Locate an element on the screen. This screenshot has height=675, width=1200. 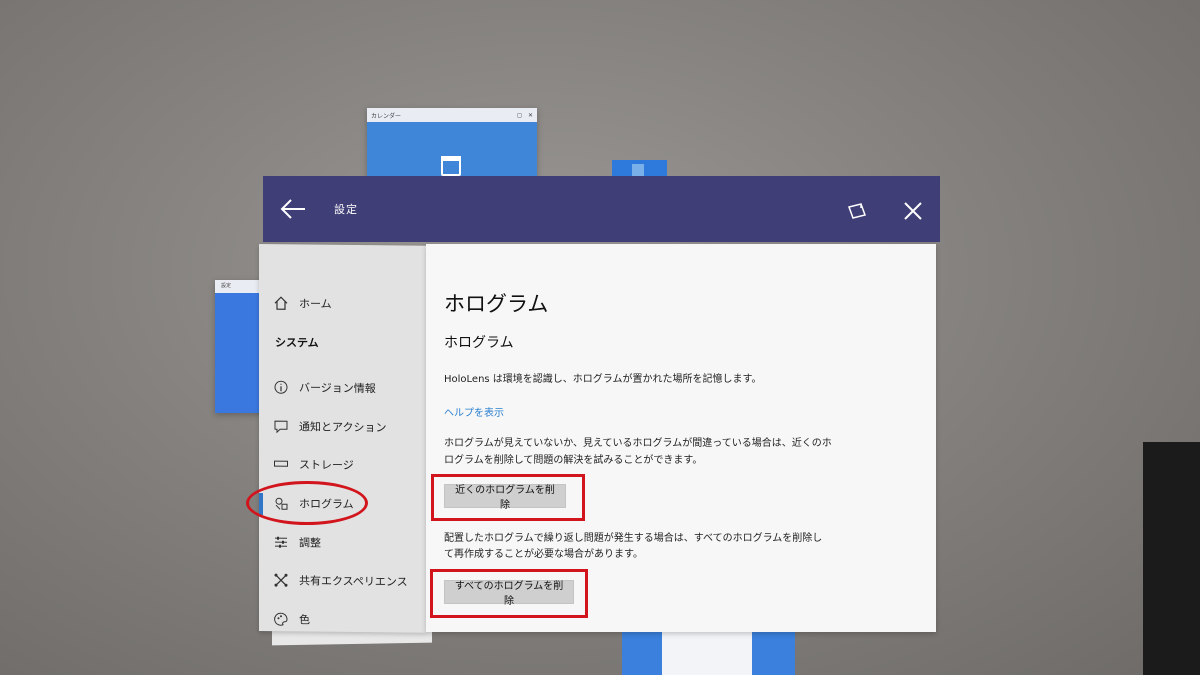
nearby-description-line2: ログラムを削除して問題の解決を試みることができます。 is located at coordinates (573, 460).